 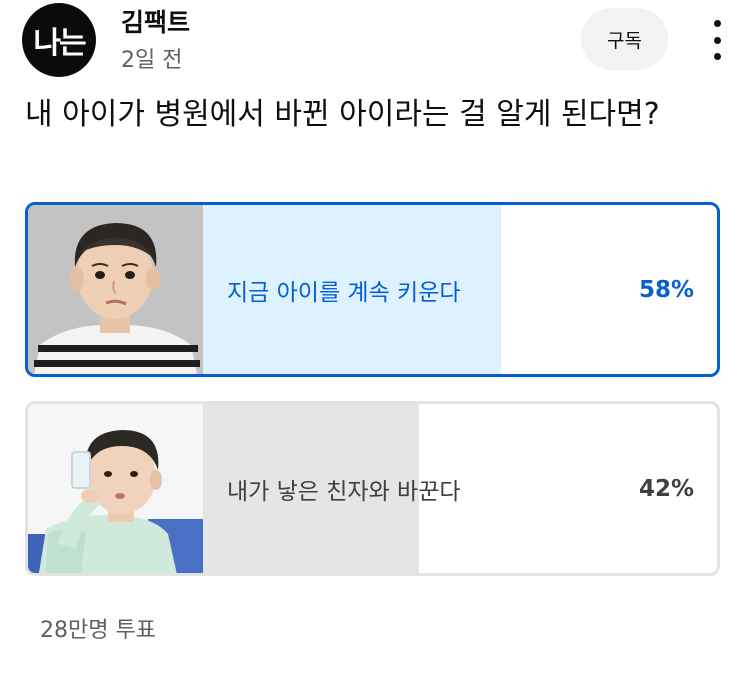 I want to click on avatar-logo-text: 나는, so click(x=59, y=43).